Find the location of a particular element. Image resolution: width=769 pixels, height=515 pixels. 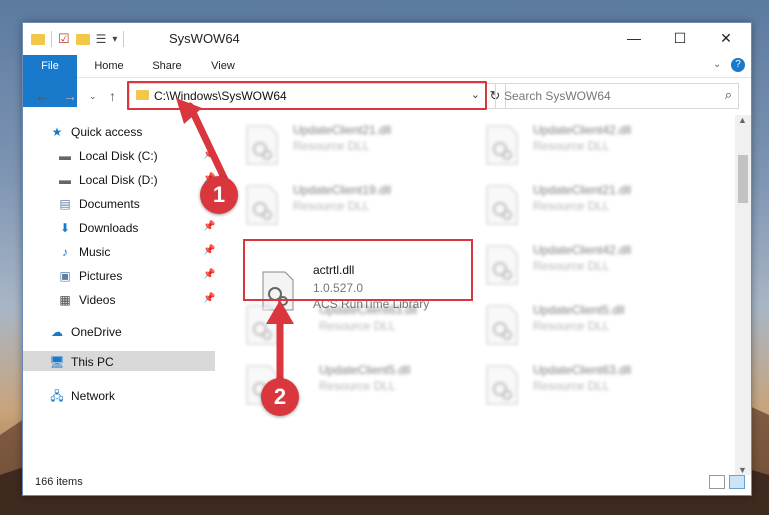

annotation-arrows is located at coordinates (235, 241).